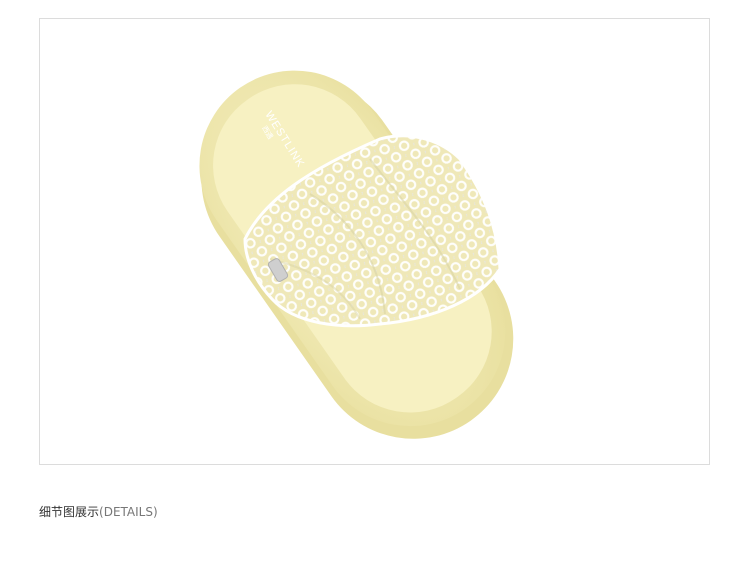 This screenshot has width=750, height=585. I want to click on caption-title: 细节图展示, so click(69, 512).